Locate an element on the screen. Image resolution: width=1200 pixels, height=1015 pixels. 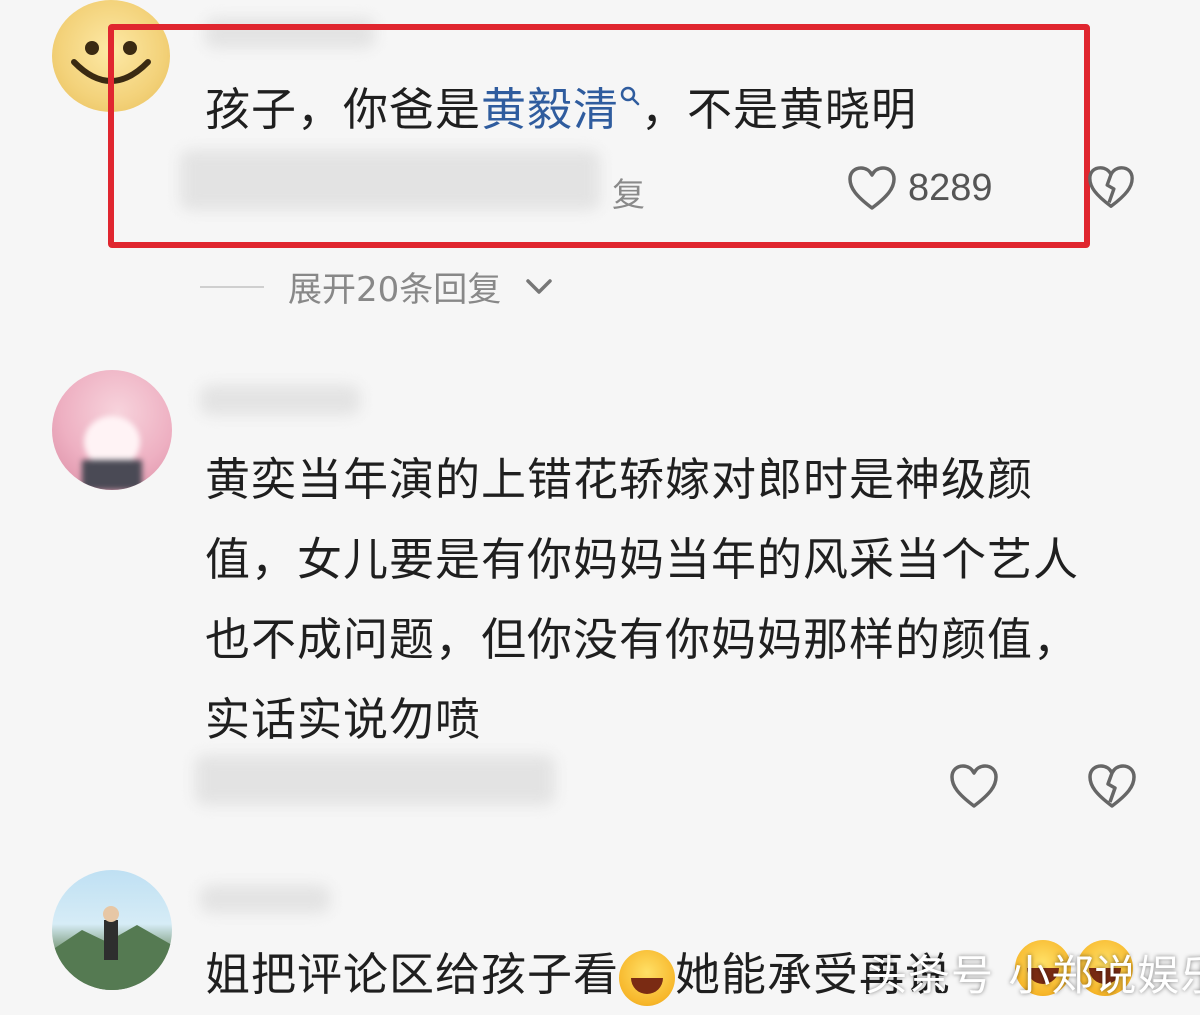
reply-button: 复 is located at coordinates (628, 192).